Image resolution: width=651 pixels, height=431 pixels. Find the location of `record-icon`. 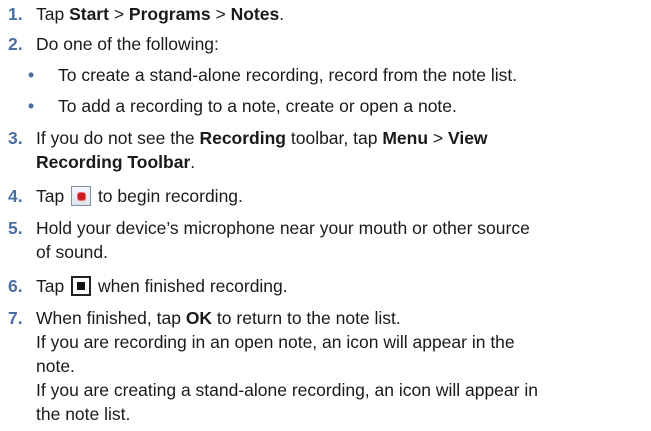

record-icon is located at coordinates (81, 196).